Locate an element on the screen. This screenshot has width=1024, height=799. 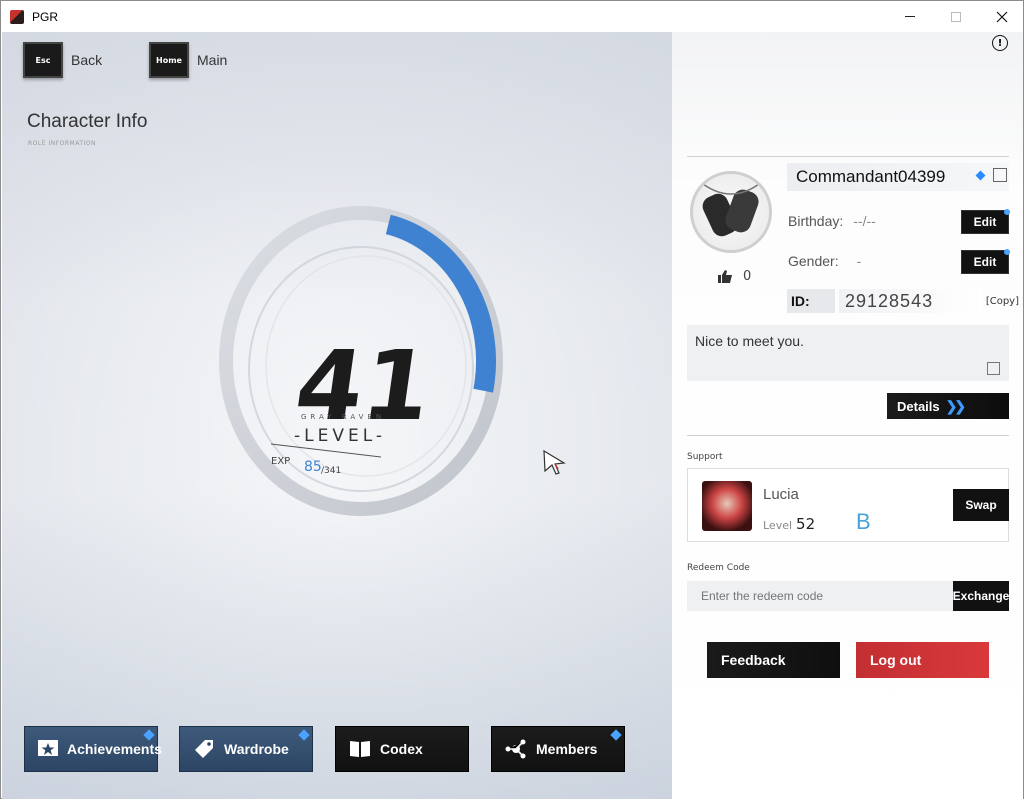
tag-icon is located at coordinates (204, 749).